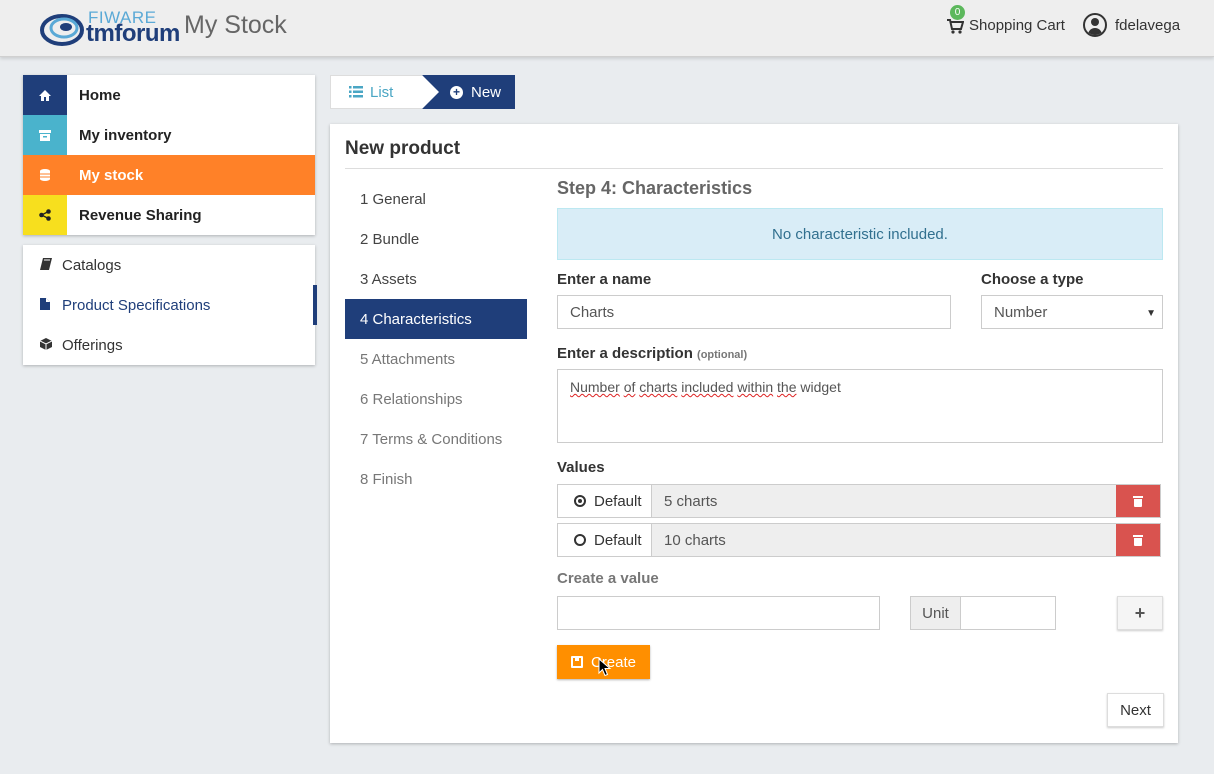 The image size is (1214, 774). What do you see at coordinates (92, 265) in the screenshot?
I see `sub-nav-label: Catalogs` at bounding box center [92, 265].